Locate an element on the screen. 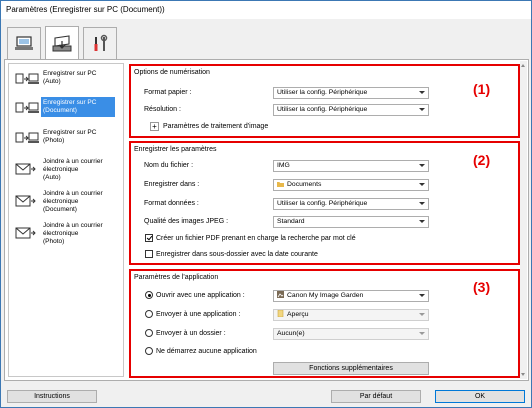  sidebar-item-save-pc-document: Enregistrer sur PC (Document) is located at coordinates (66, 112).